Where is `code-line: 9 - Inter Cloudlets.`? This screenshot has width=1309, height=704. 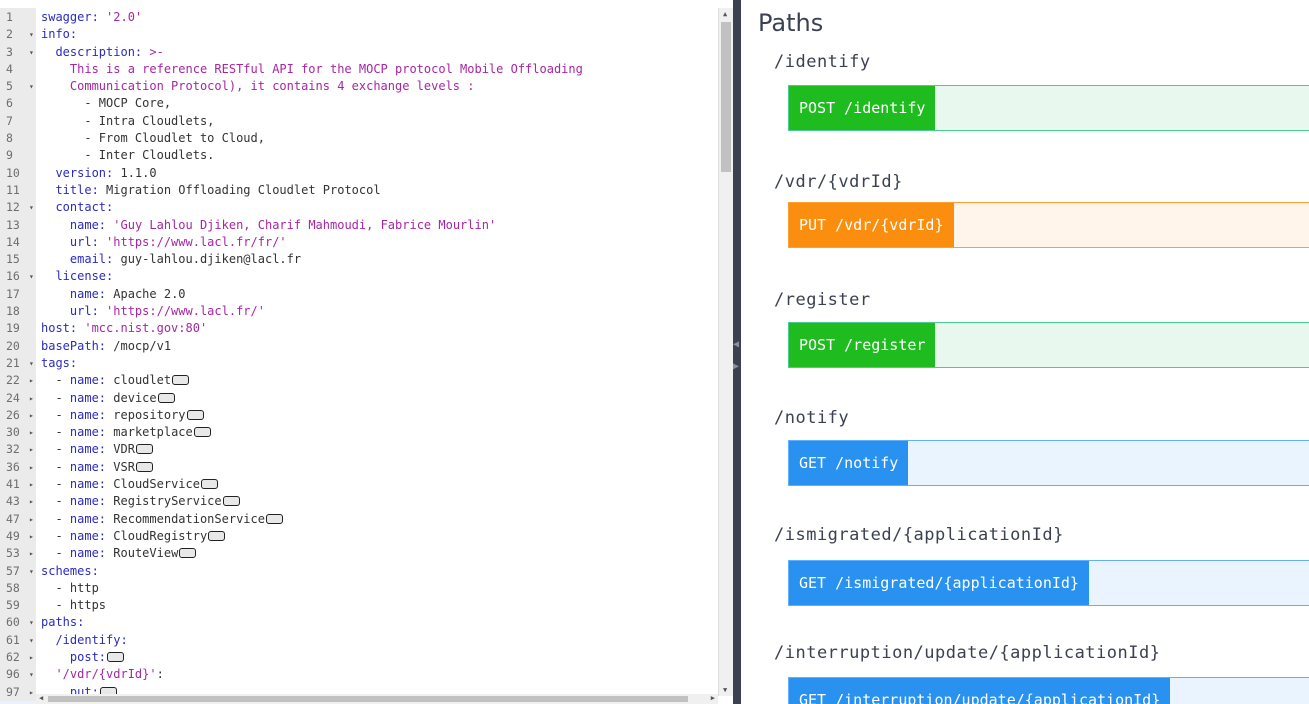 code-line: 9 - Inter Cloudlets. is located at coordinates (350, 155).